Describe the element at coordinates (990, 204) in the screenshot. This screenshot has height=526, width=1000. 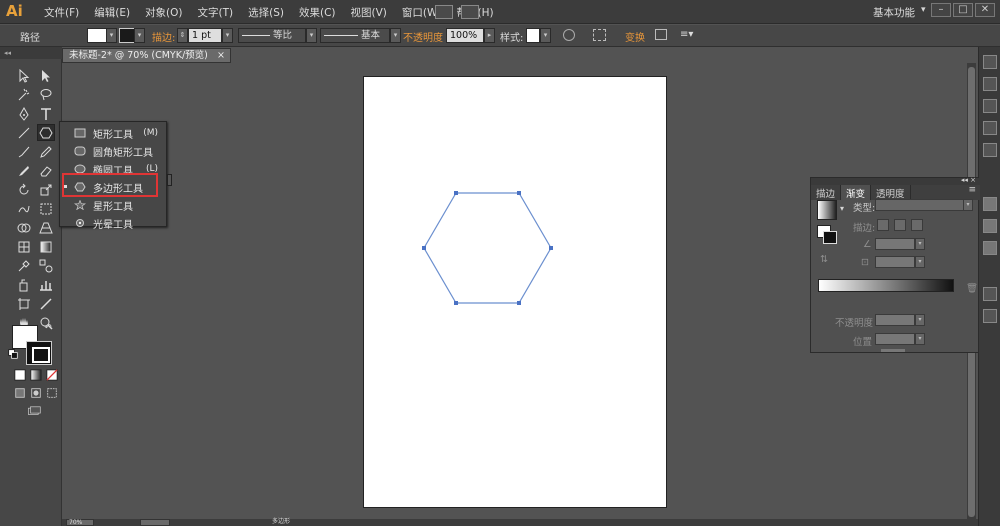
I see `stroke-panel-icon` at that location.